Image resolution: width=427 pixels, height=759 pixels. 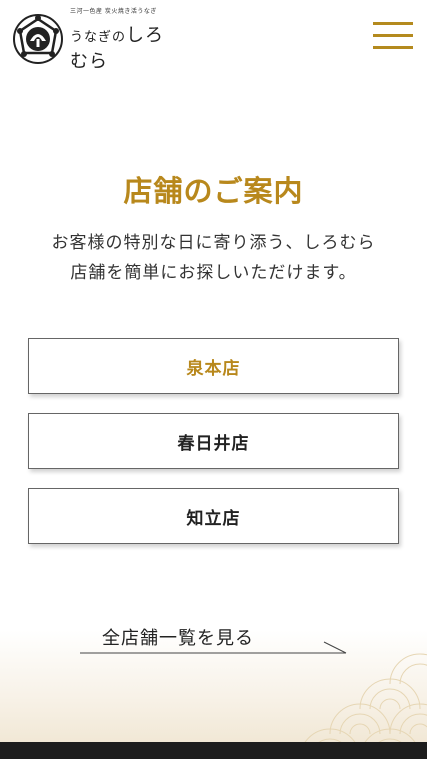 I want to click on page-title: 店舗のご案内, so click(x=213, y=191).